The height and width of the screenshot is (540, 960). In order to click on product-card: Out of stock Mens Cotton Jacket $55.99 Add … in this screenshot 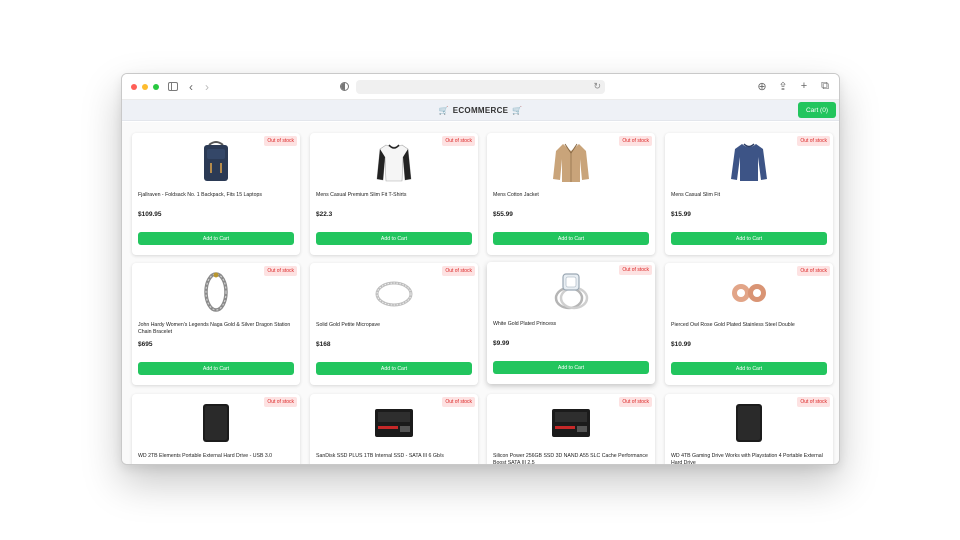, I will do `click(571, 194)`.